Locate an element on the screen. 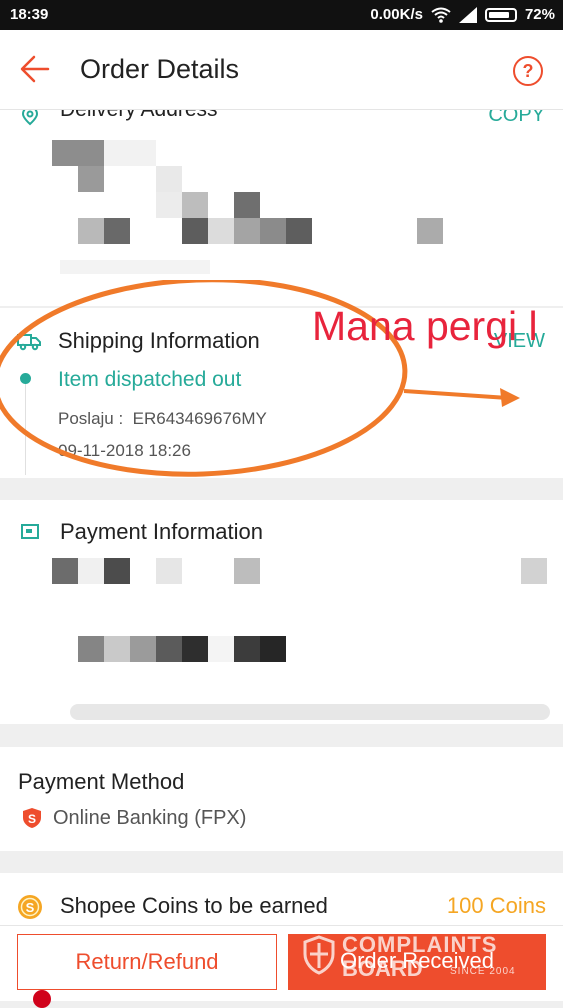  annotation-text: Mana pergi l is located at coordinates (425, 326).